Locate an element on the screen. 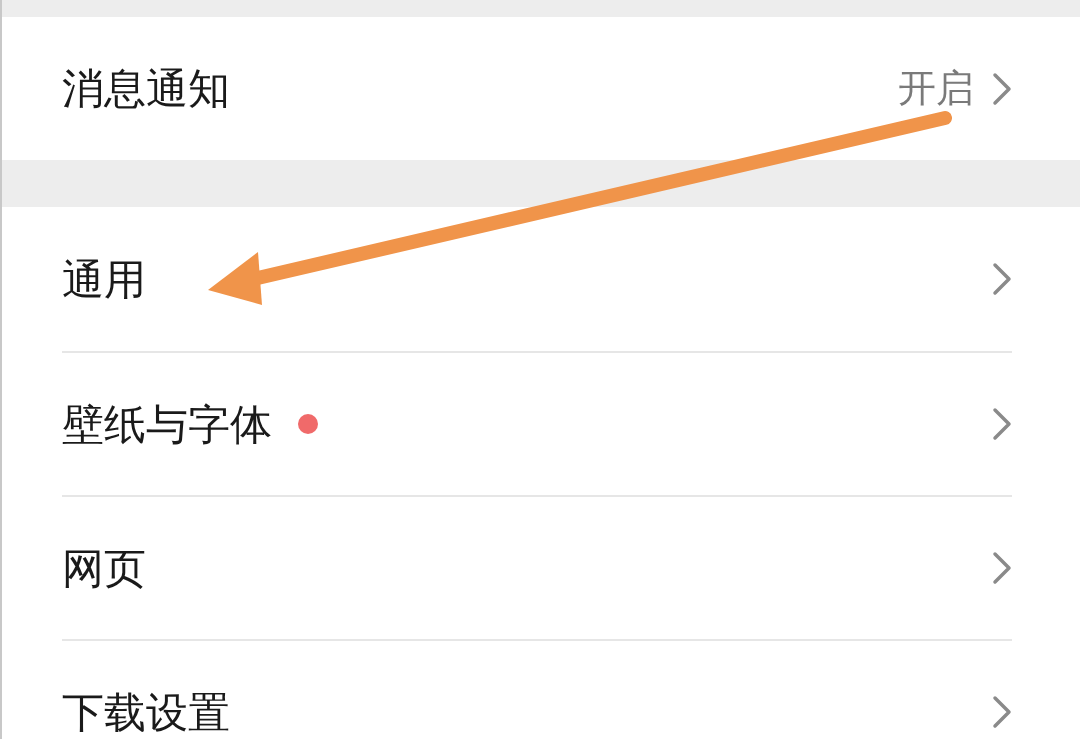 This screenshot has width=1080, height=739. settings-row: 下载设置 is located at coordinates (541, 689).